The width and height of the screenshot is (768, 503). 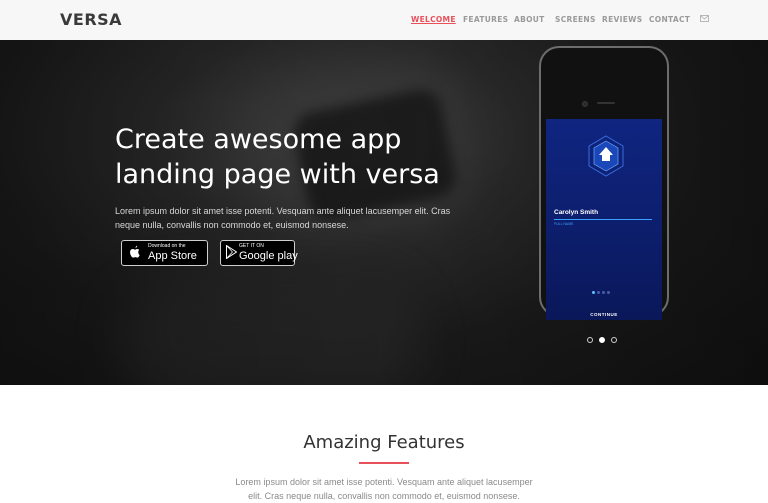 What do you see at coordinates (231, 252) in the screenshot?
I see `play-icon` at bounding box center [231, 252].